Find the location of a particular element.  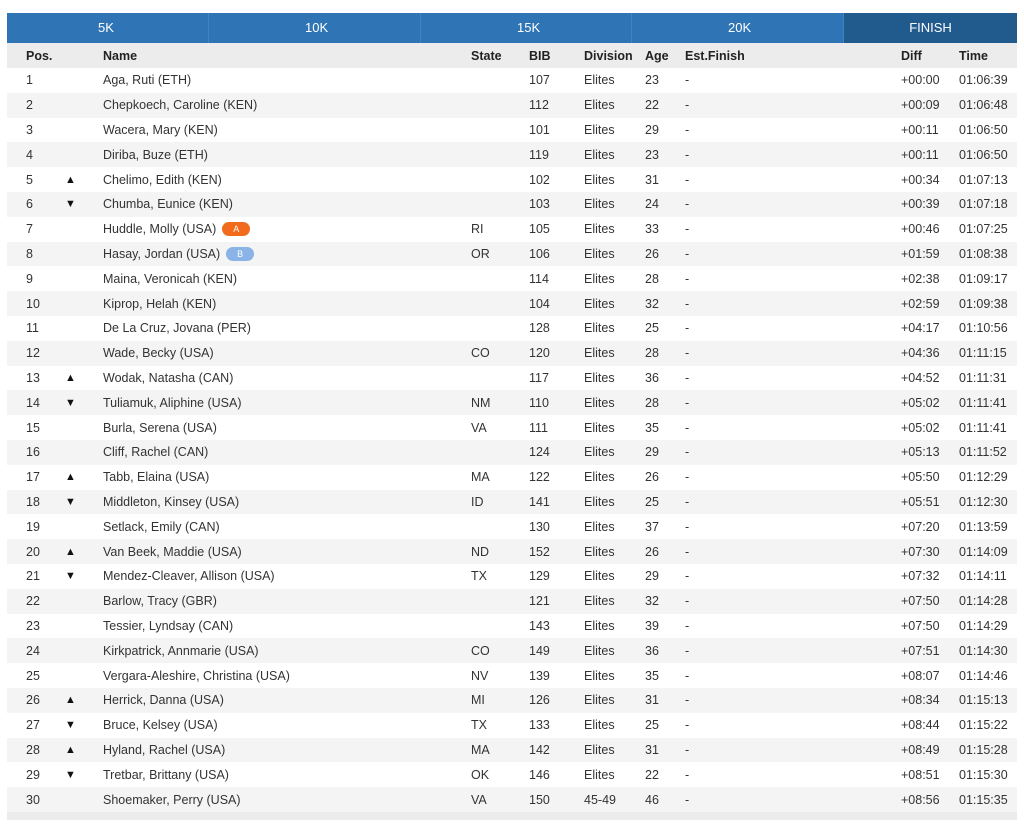

runner-name: De La Cruz, Jovana (PER) is located at coordinates (177, 328).